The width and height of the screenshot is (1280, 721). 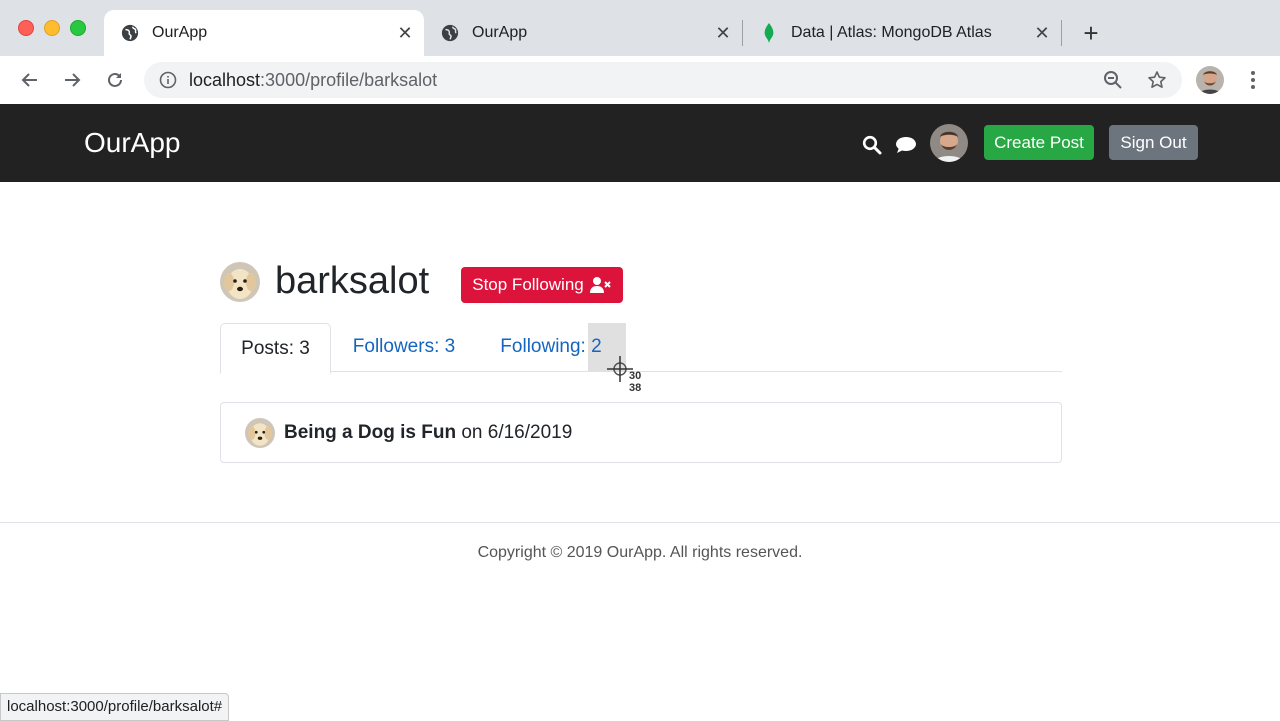 What do you see at coordinates (891, 32) in the screenshot?
I see `tab-title: Data | Atlas: MongoDB Atlas` at bounding box center [891, 32].